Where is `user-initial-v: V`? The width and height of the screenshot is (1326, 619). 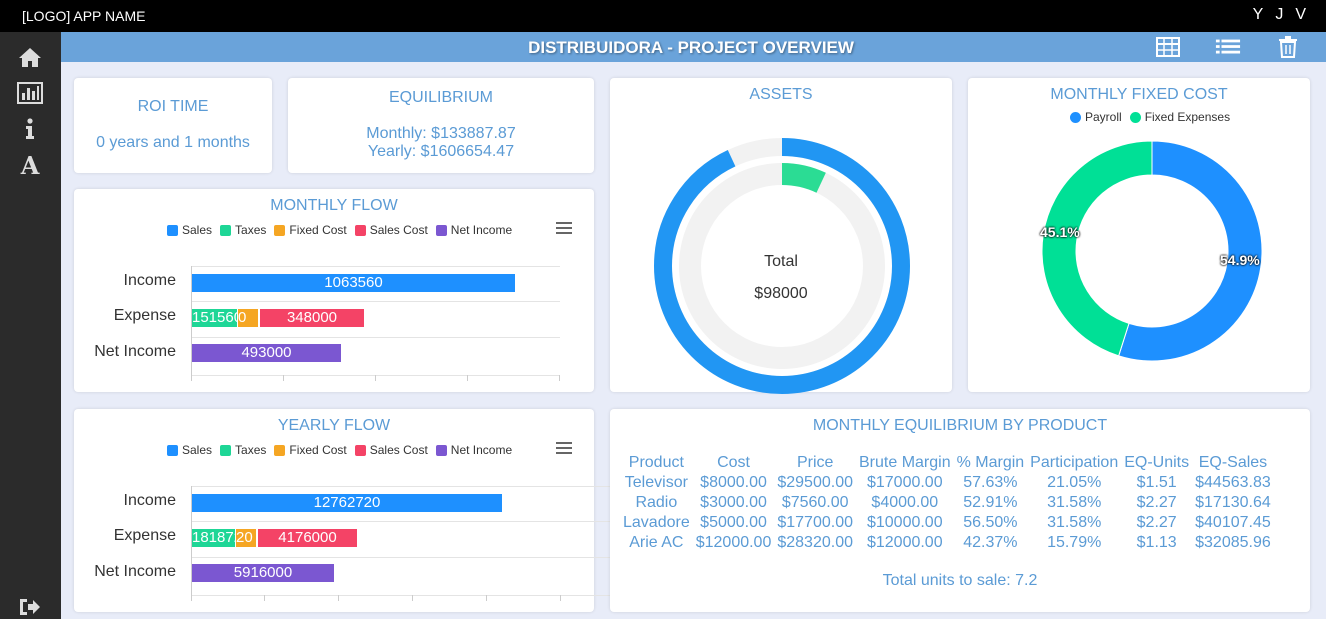 user-initial-v: V is located at coordinates (1300, 15).